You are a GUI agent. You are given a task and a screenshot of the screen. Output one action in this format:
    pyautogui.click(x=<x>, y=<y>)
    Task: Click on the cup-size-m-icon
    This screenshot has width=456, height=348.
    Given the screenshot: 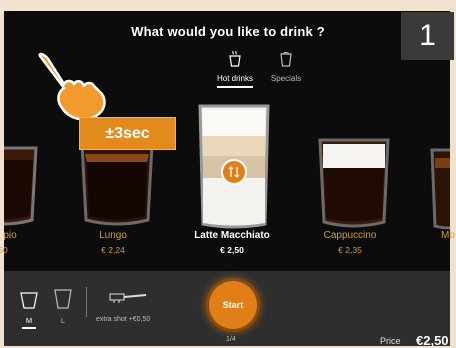 What is the action you would take?
    pyautogui.click(x=29, y=300)
    